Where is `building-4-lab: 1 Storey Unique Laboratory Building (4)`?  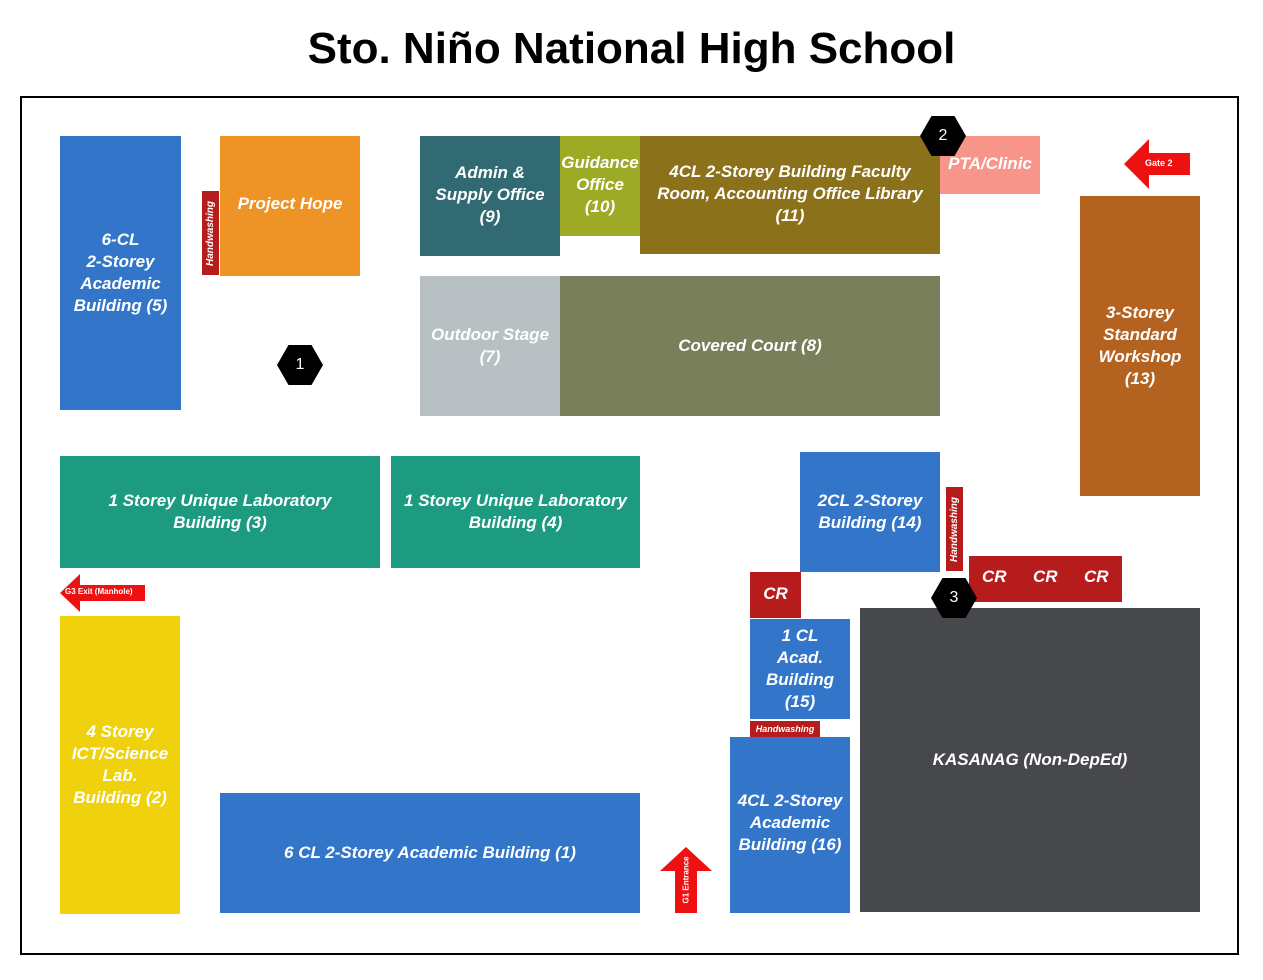
building-4-lab: 1 Storey Unique Laboratory Building (4) is located at coordinates (515, 512).